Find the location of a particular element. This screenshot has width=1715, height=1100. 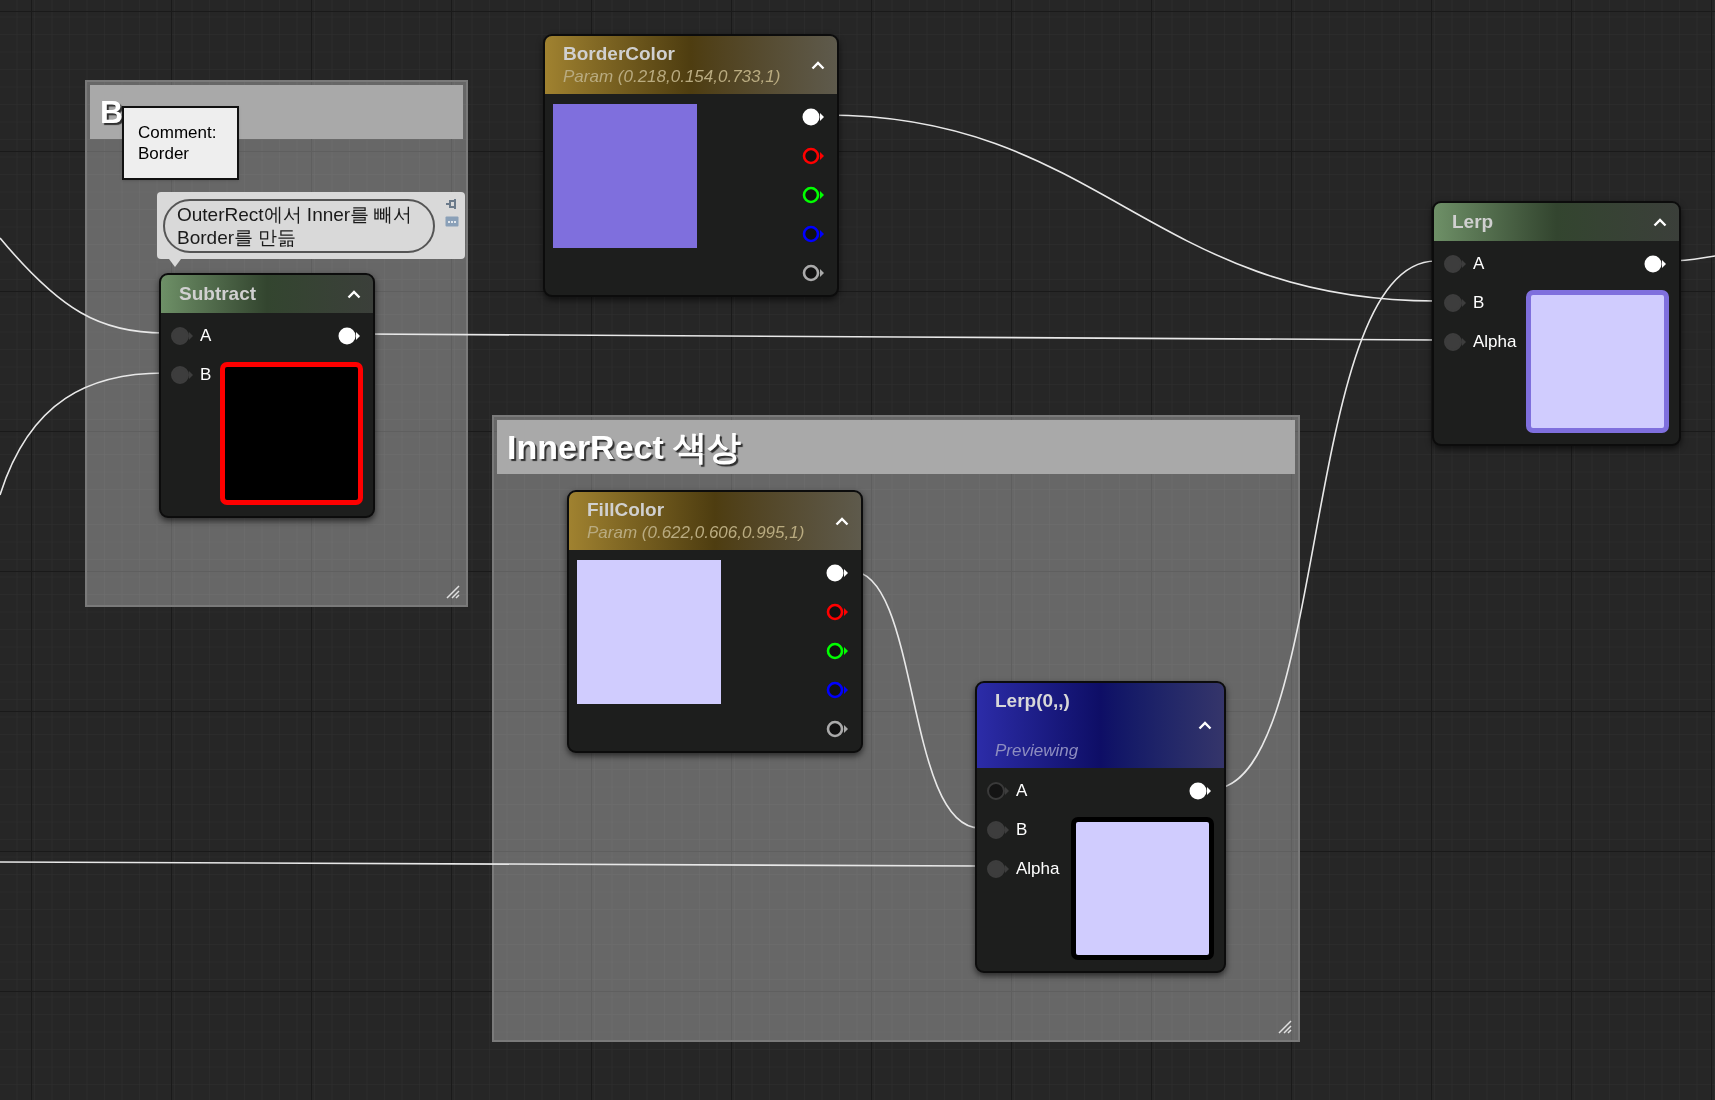

tooltip: Comment: Border is located at coordinates (180, 143).